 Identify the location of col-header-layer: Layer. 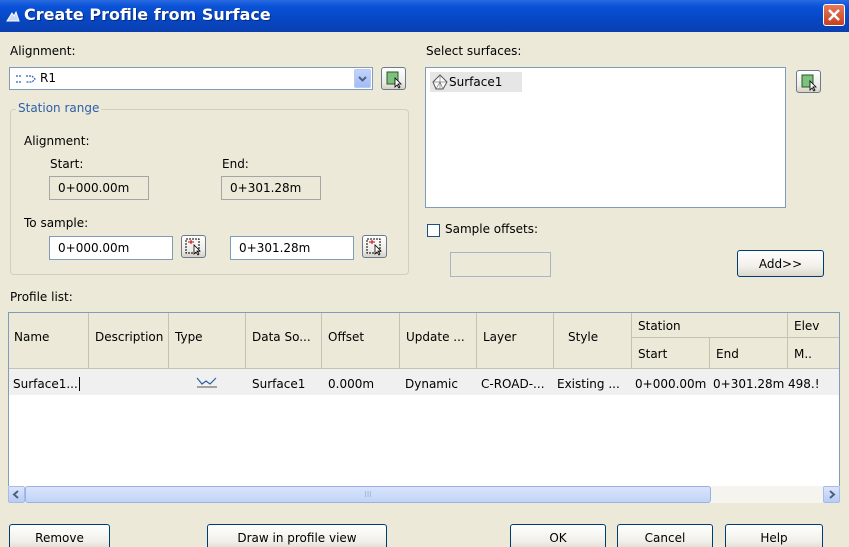
(515, 341).